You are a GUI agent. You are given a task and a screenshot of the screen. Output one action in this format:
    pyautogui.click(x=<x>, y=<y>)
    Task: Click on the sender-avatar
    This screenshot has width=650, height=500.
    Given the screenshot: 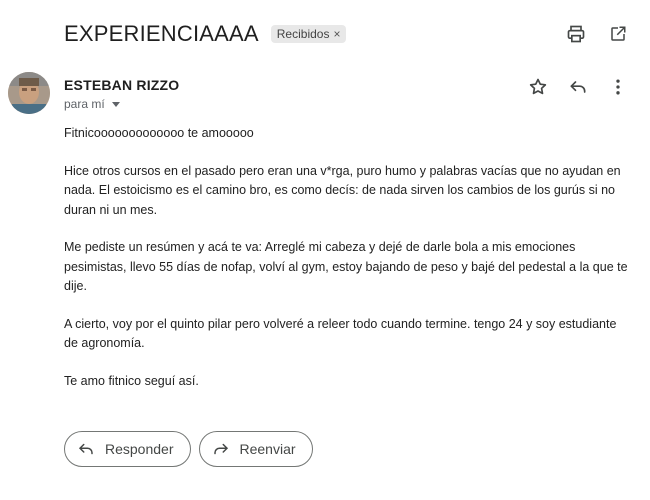 What is the action you would take?
    pyautogui.click(x=29, y=93)
    